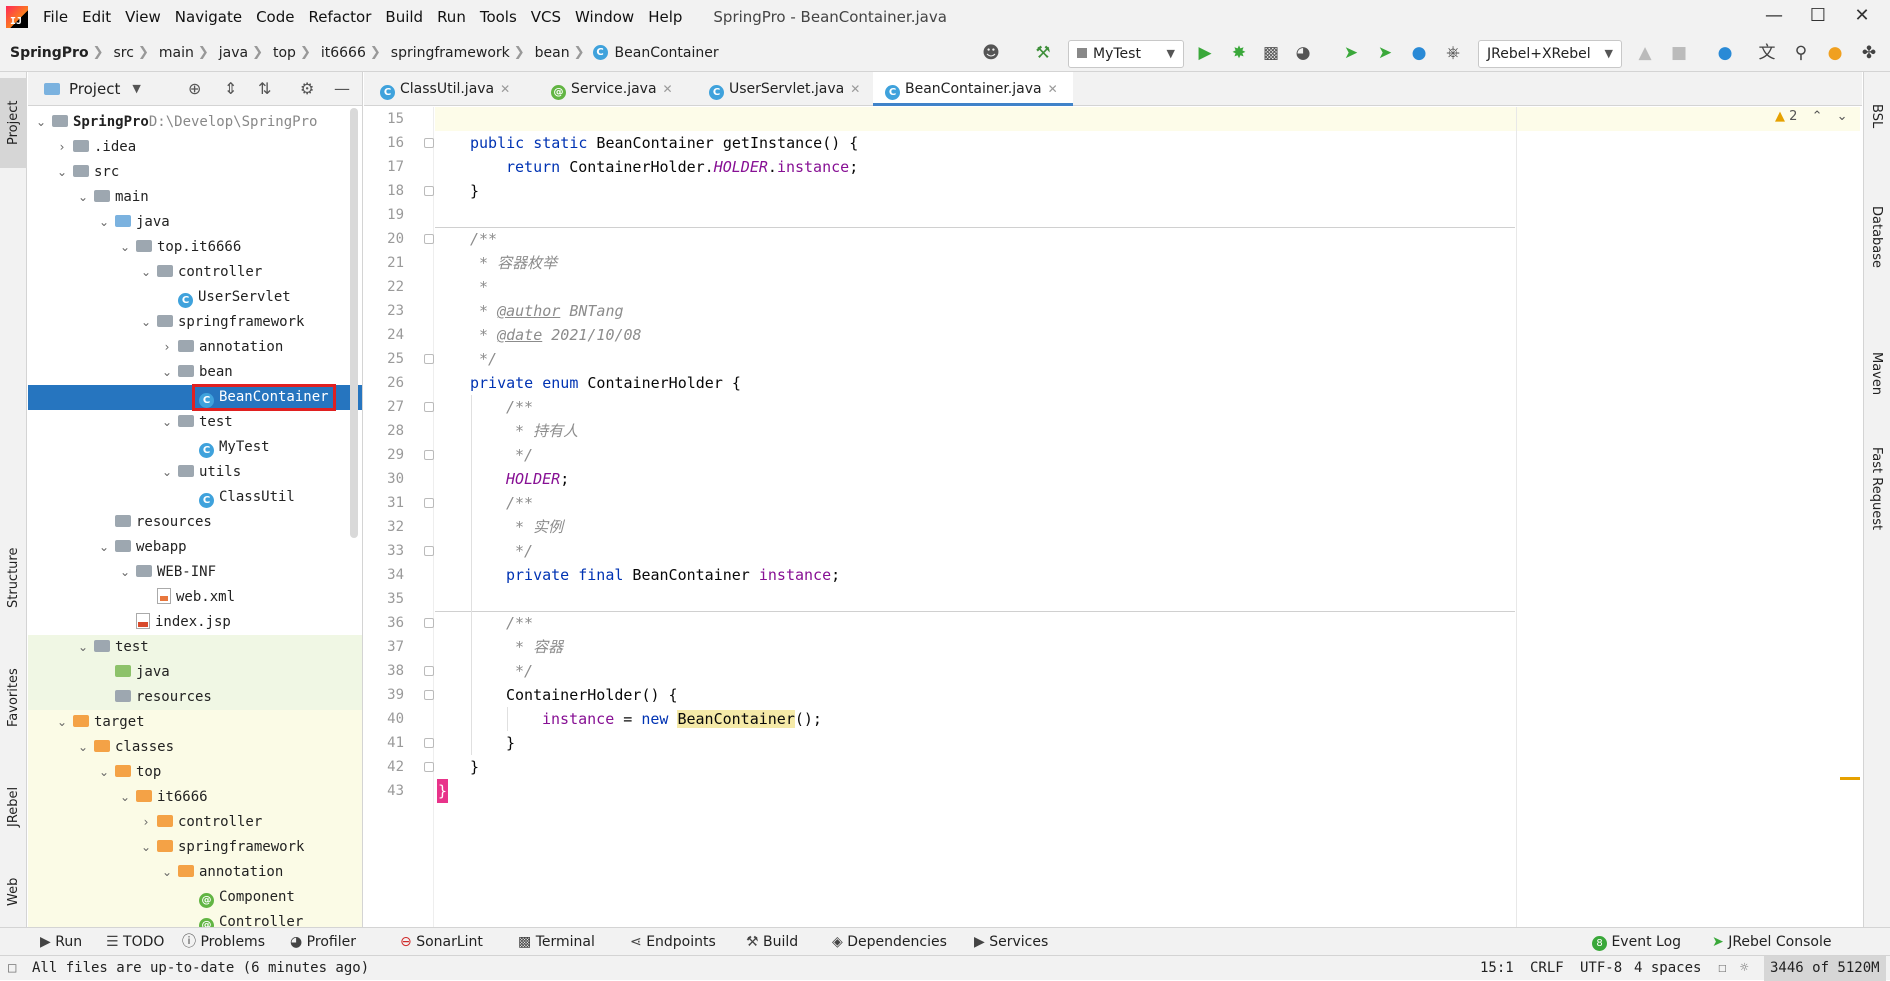 The image size is (1890, 981). What do you see at coordinates (1351, 53) in the screenshot?
I see `jrebel-run-icon: ➤` at bounding box center [1351, 53].